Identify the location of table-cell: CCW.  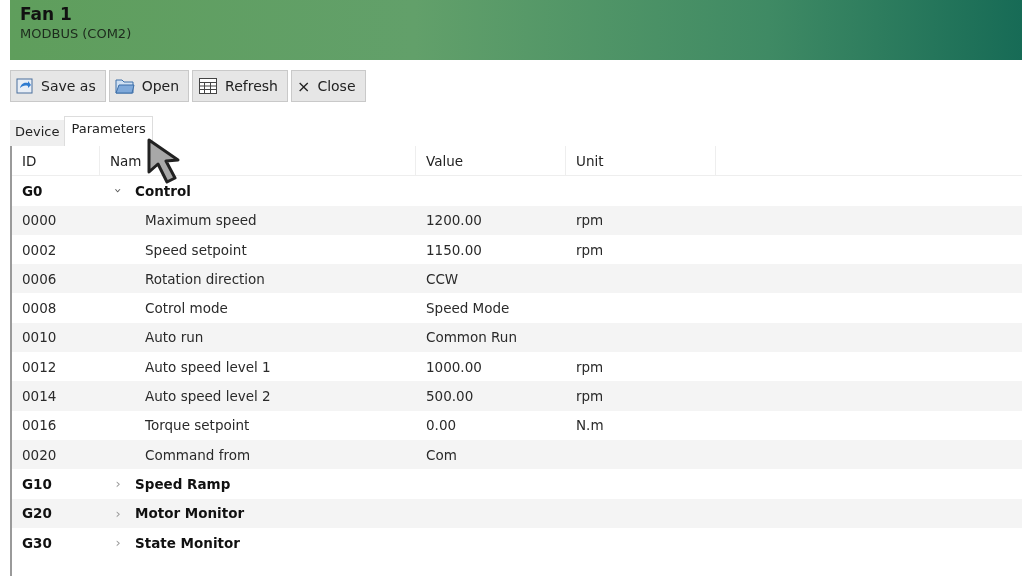
(442, 278).